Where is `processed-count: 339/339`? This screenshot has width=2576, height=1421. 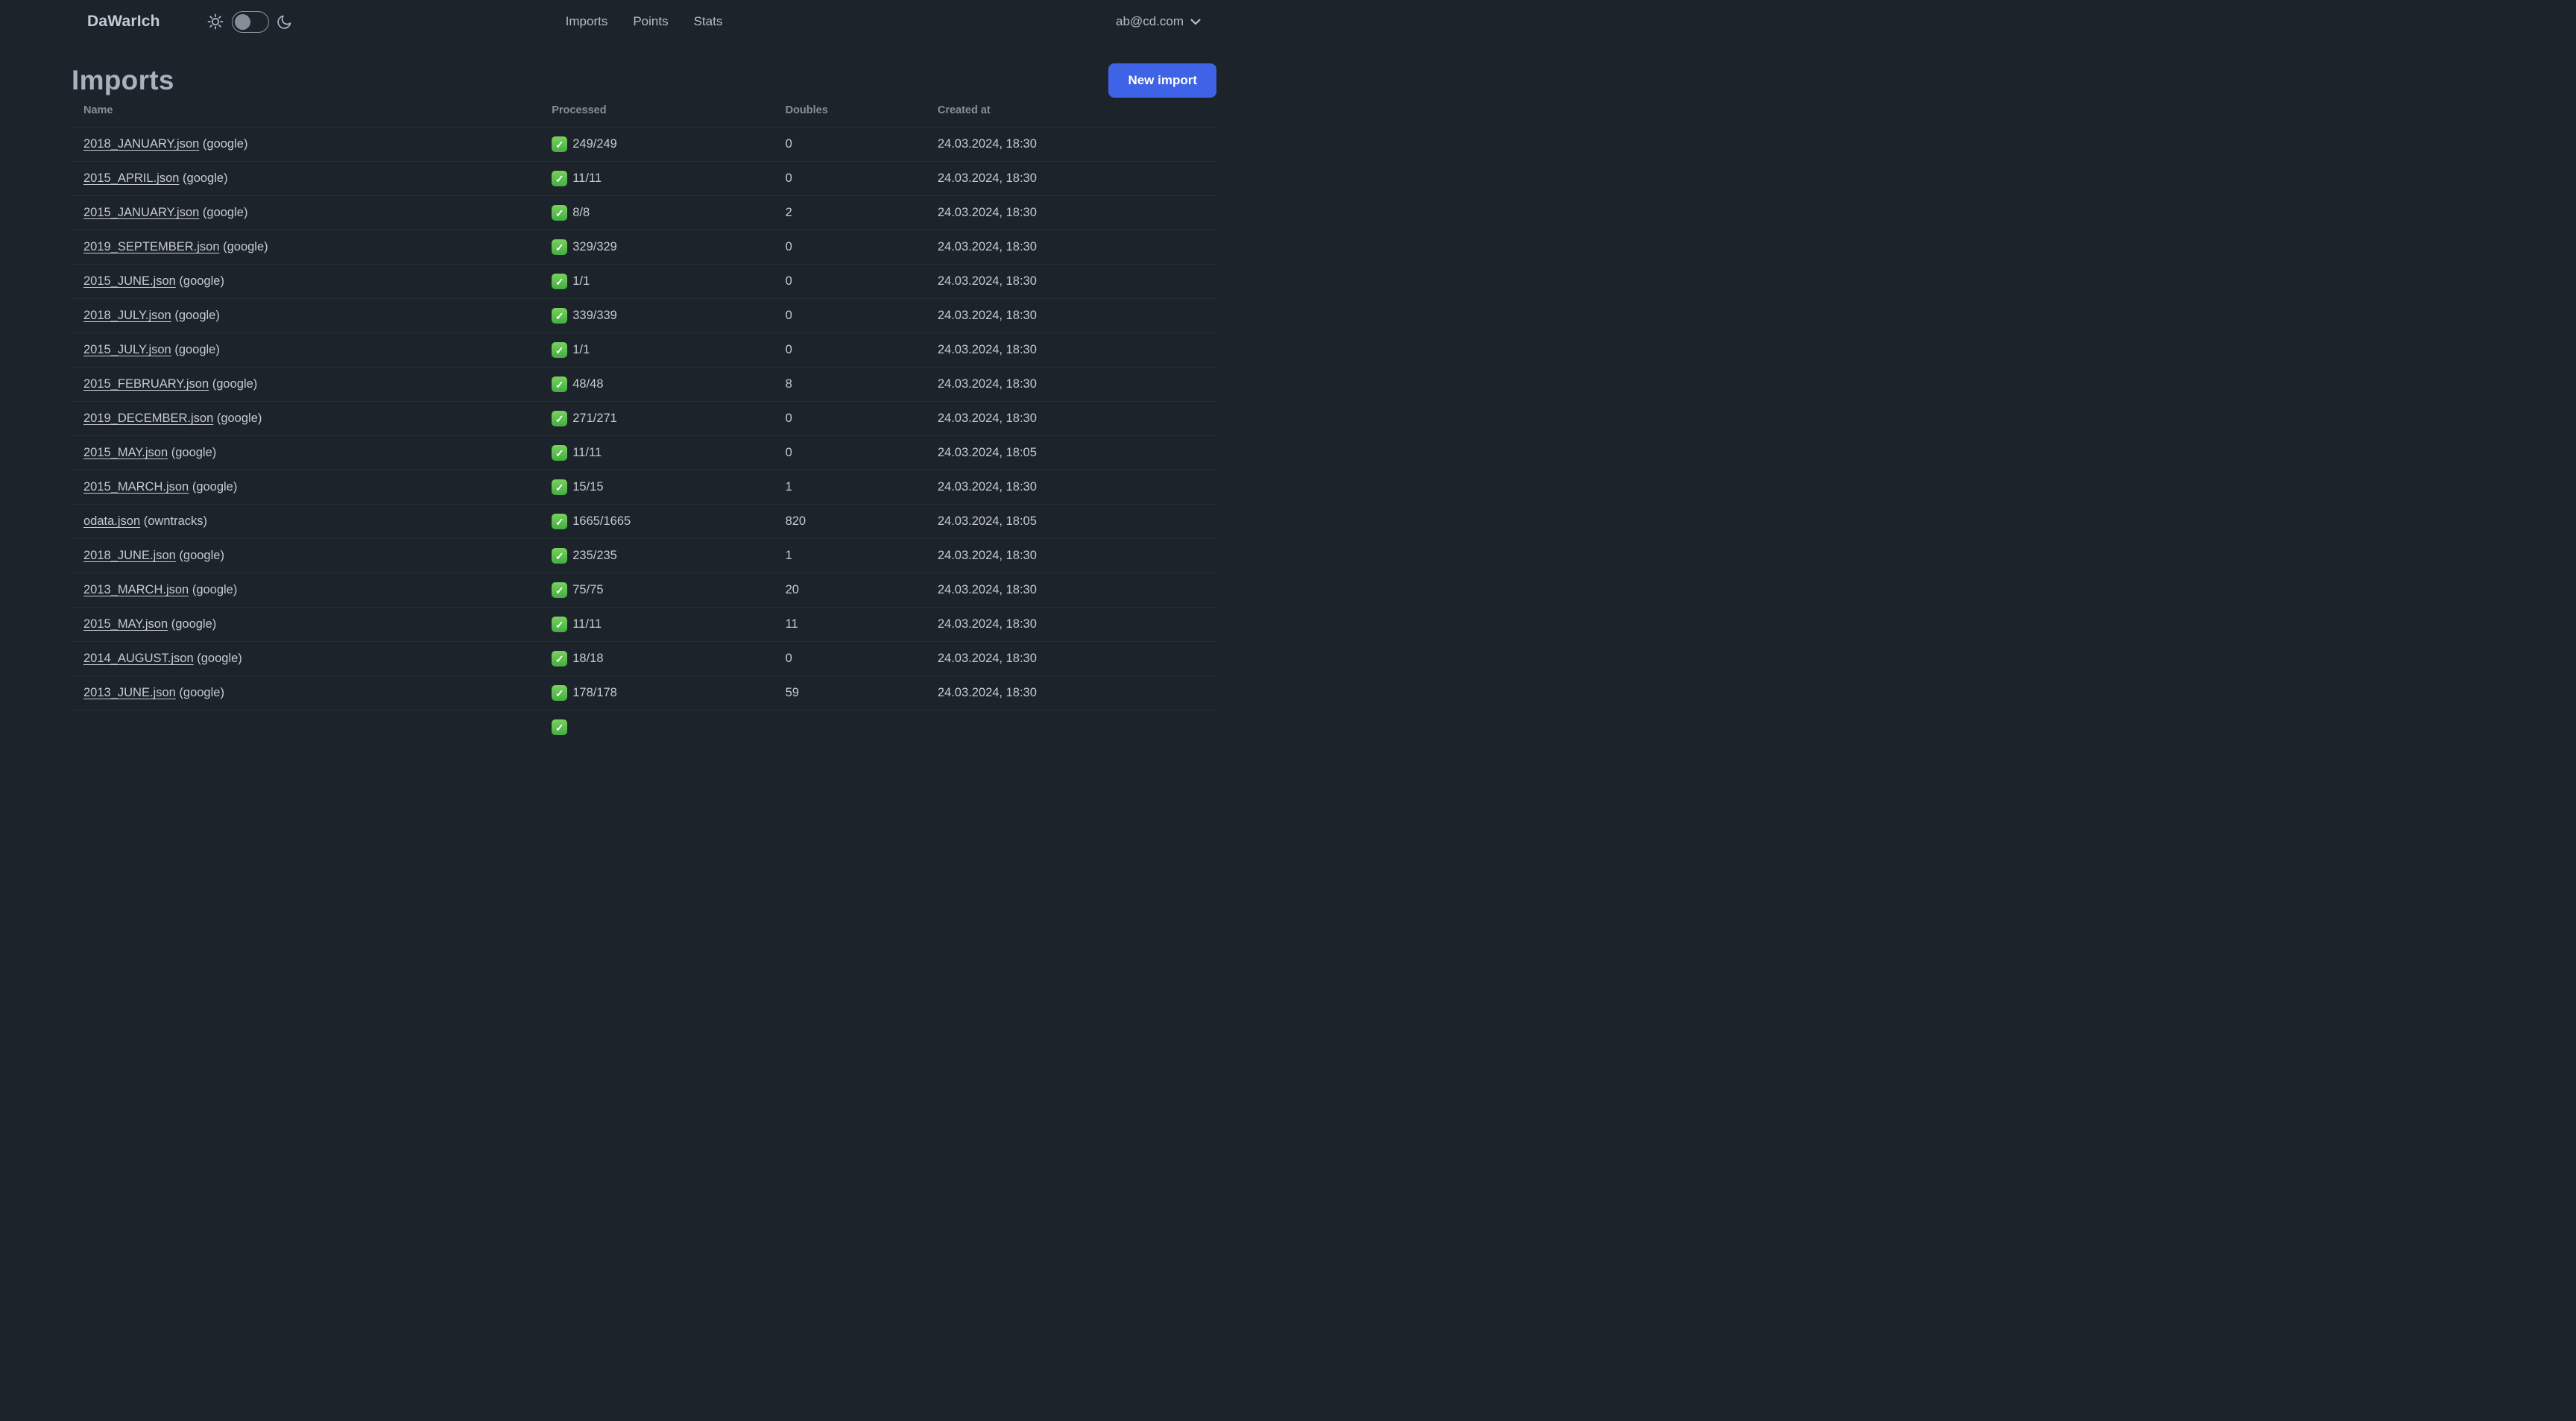
processed-count: 339/339 is located at coordinates (594, 315).